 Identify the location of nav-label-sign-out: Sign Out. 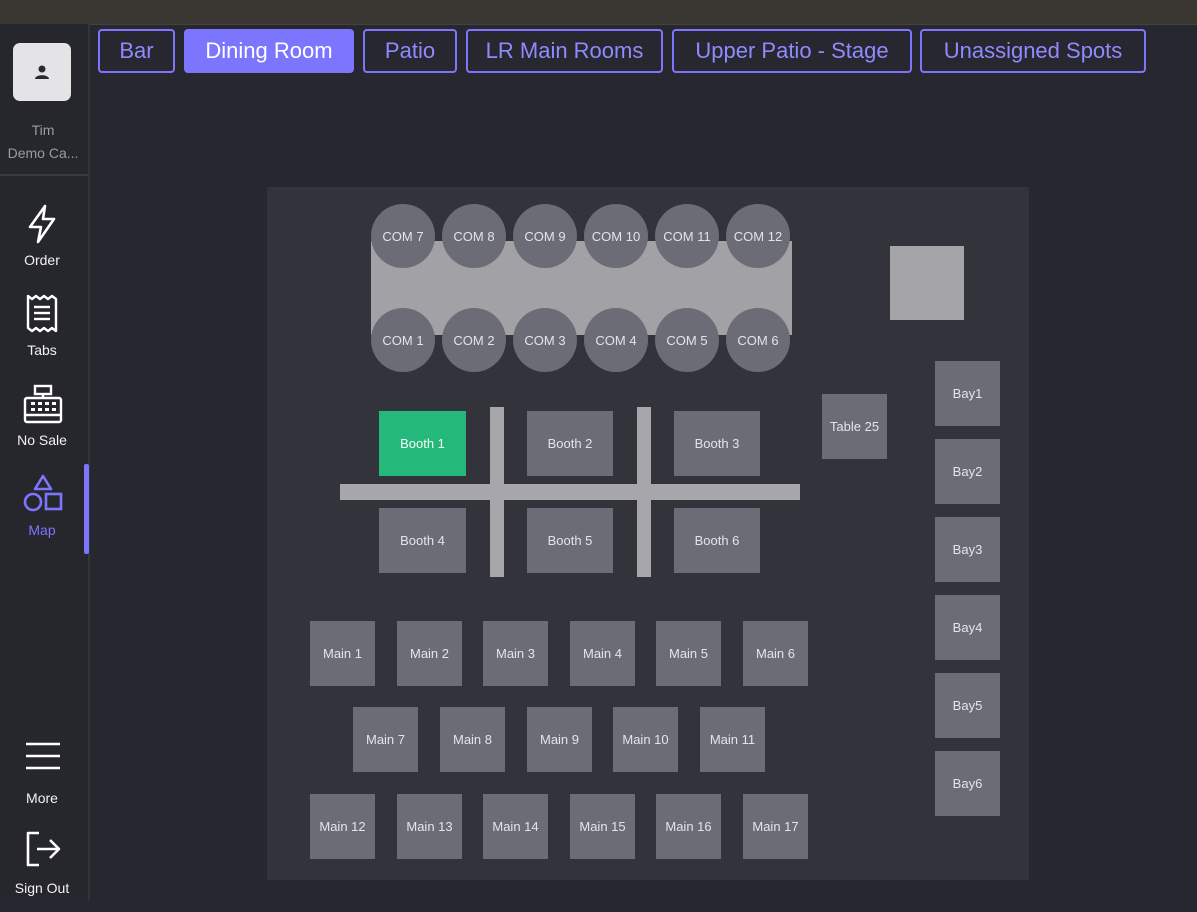
(42, 888).